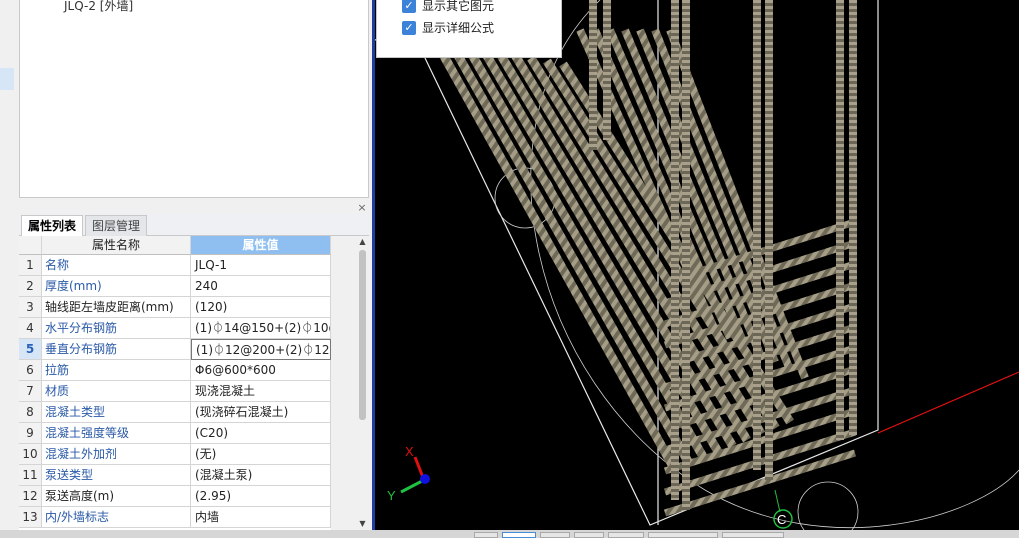 The height and width of the screenshot is (538, 1019). What do you see at coordinates (116, 454) in the screenshot?
I see `property-name: 混凝土外加剂` at bounding box center [116, 454].